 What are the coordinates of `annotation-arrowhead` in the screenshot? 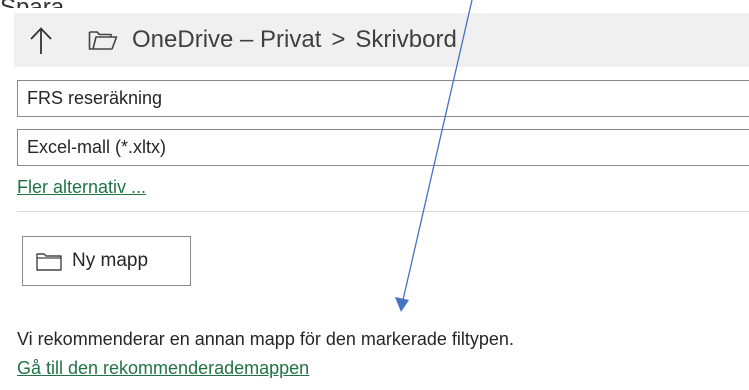 It's located at (402, 304).